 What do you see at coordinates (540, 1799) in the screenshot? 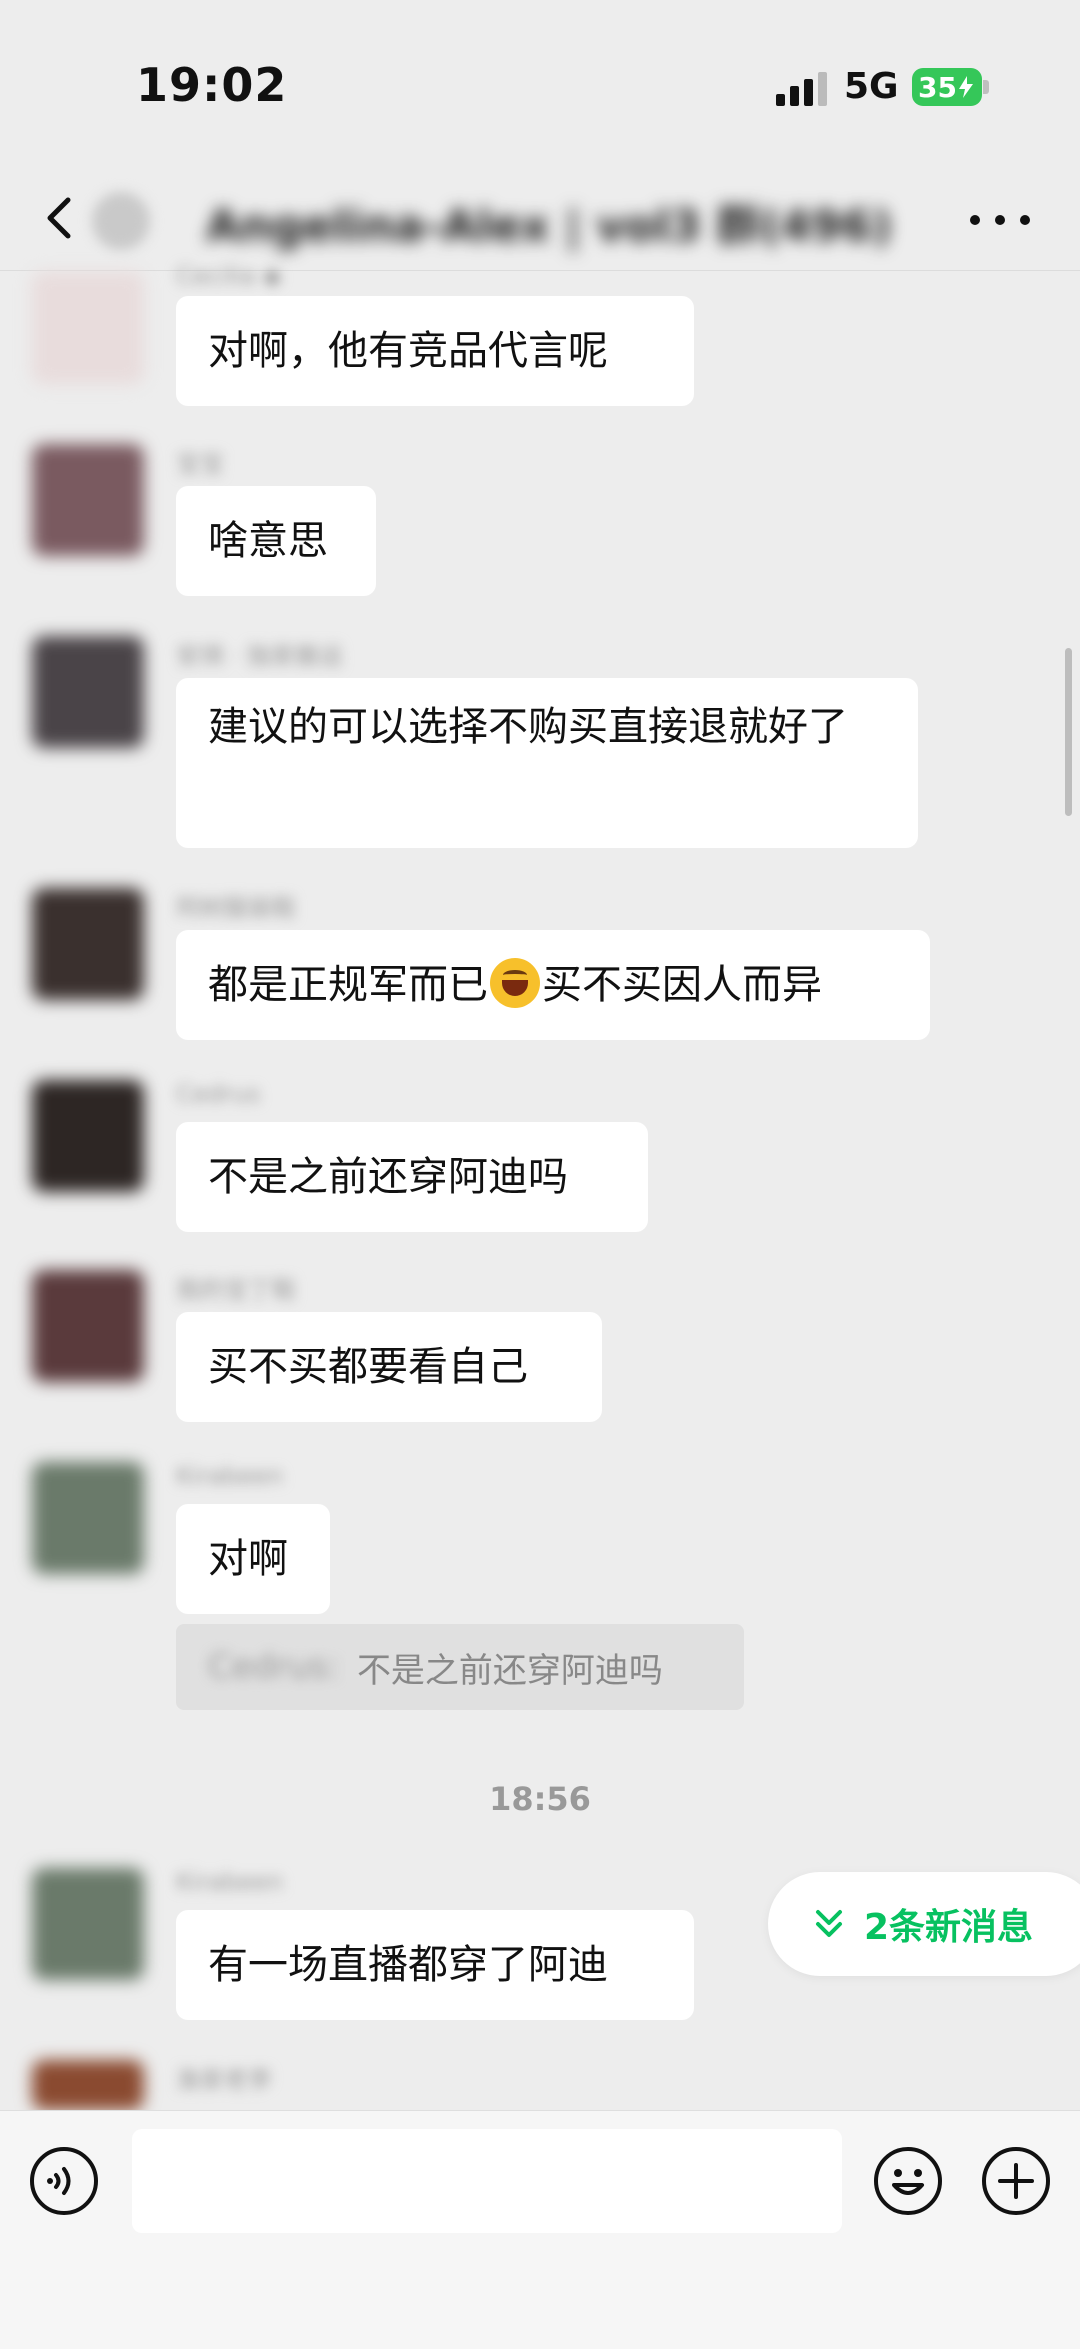
I see `chat-timestamp: 18:56` at bounding box center [540, 1799].